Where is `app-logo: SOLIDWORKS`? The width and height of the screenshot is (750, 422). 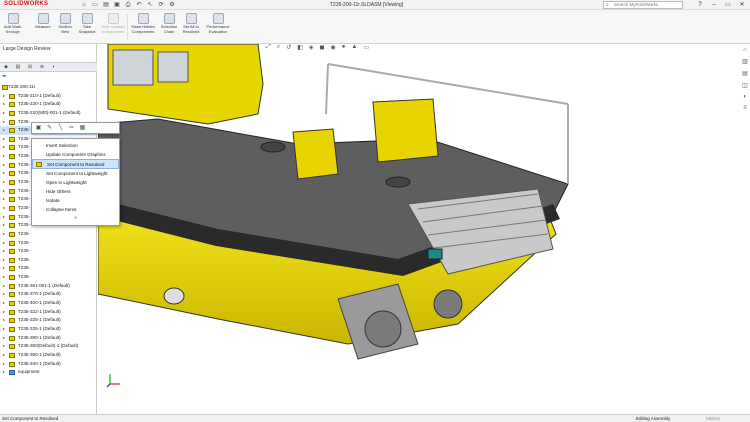 app-logo: SOLIDWORKS is located at coordinates (26, 4).